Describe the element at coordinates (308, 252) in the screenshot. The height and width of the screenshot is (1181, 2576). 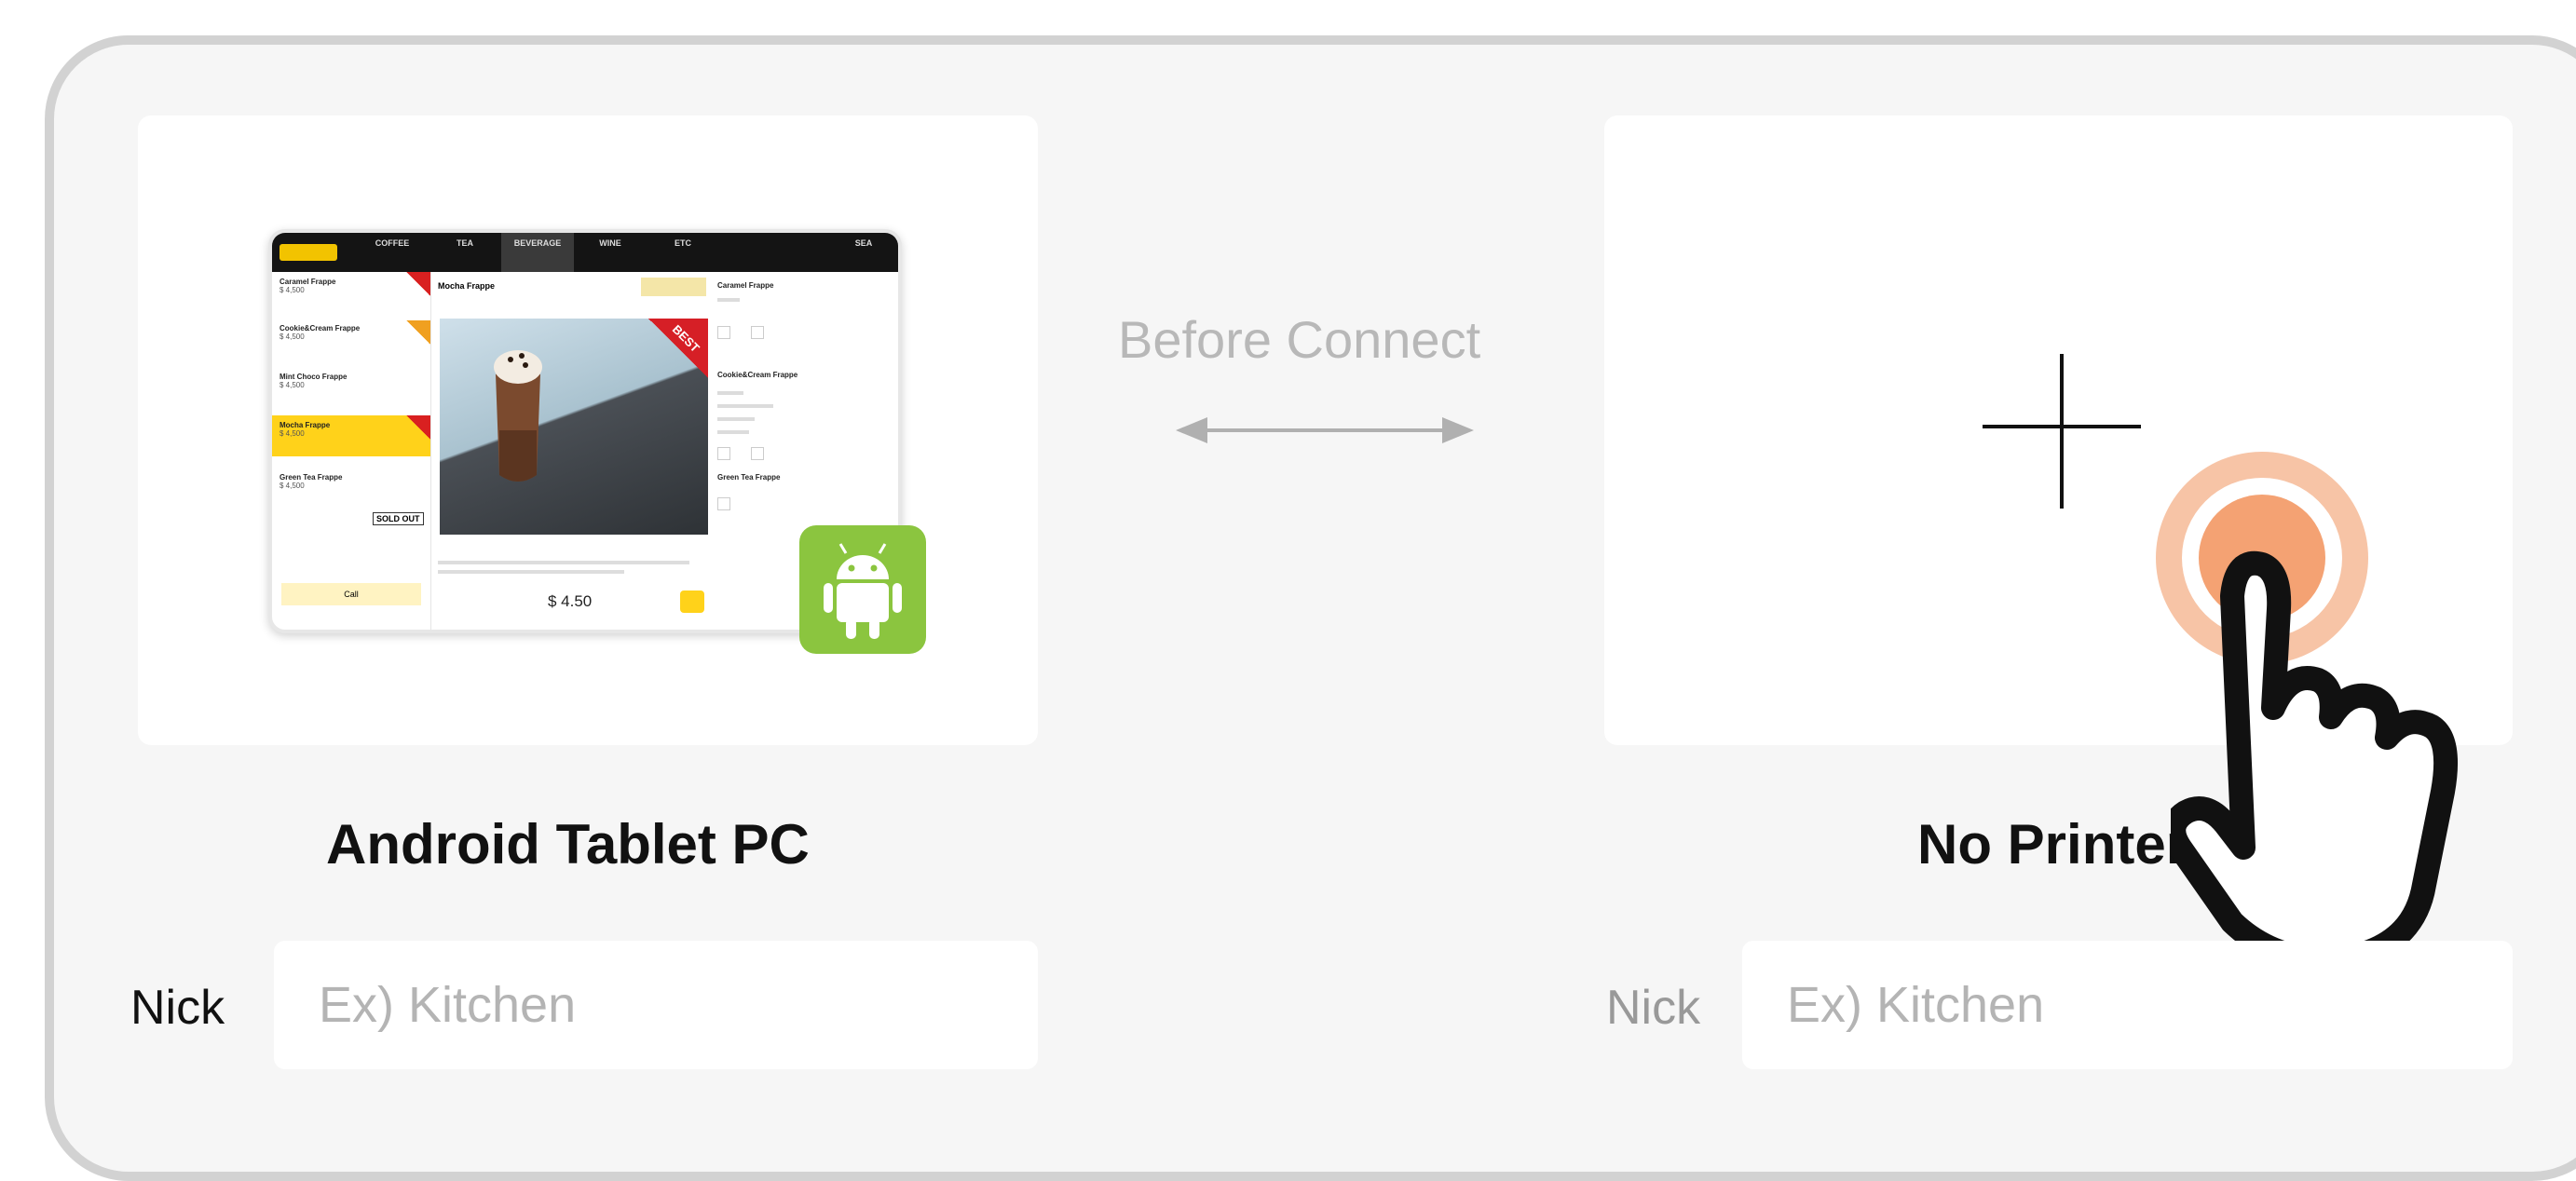
I see `tablet-logo` at that location.